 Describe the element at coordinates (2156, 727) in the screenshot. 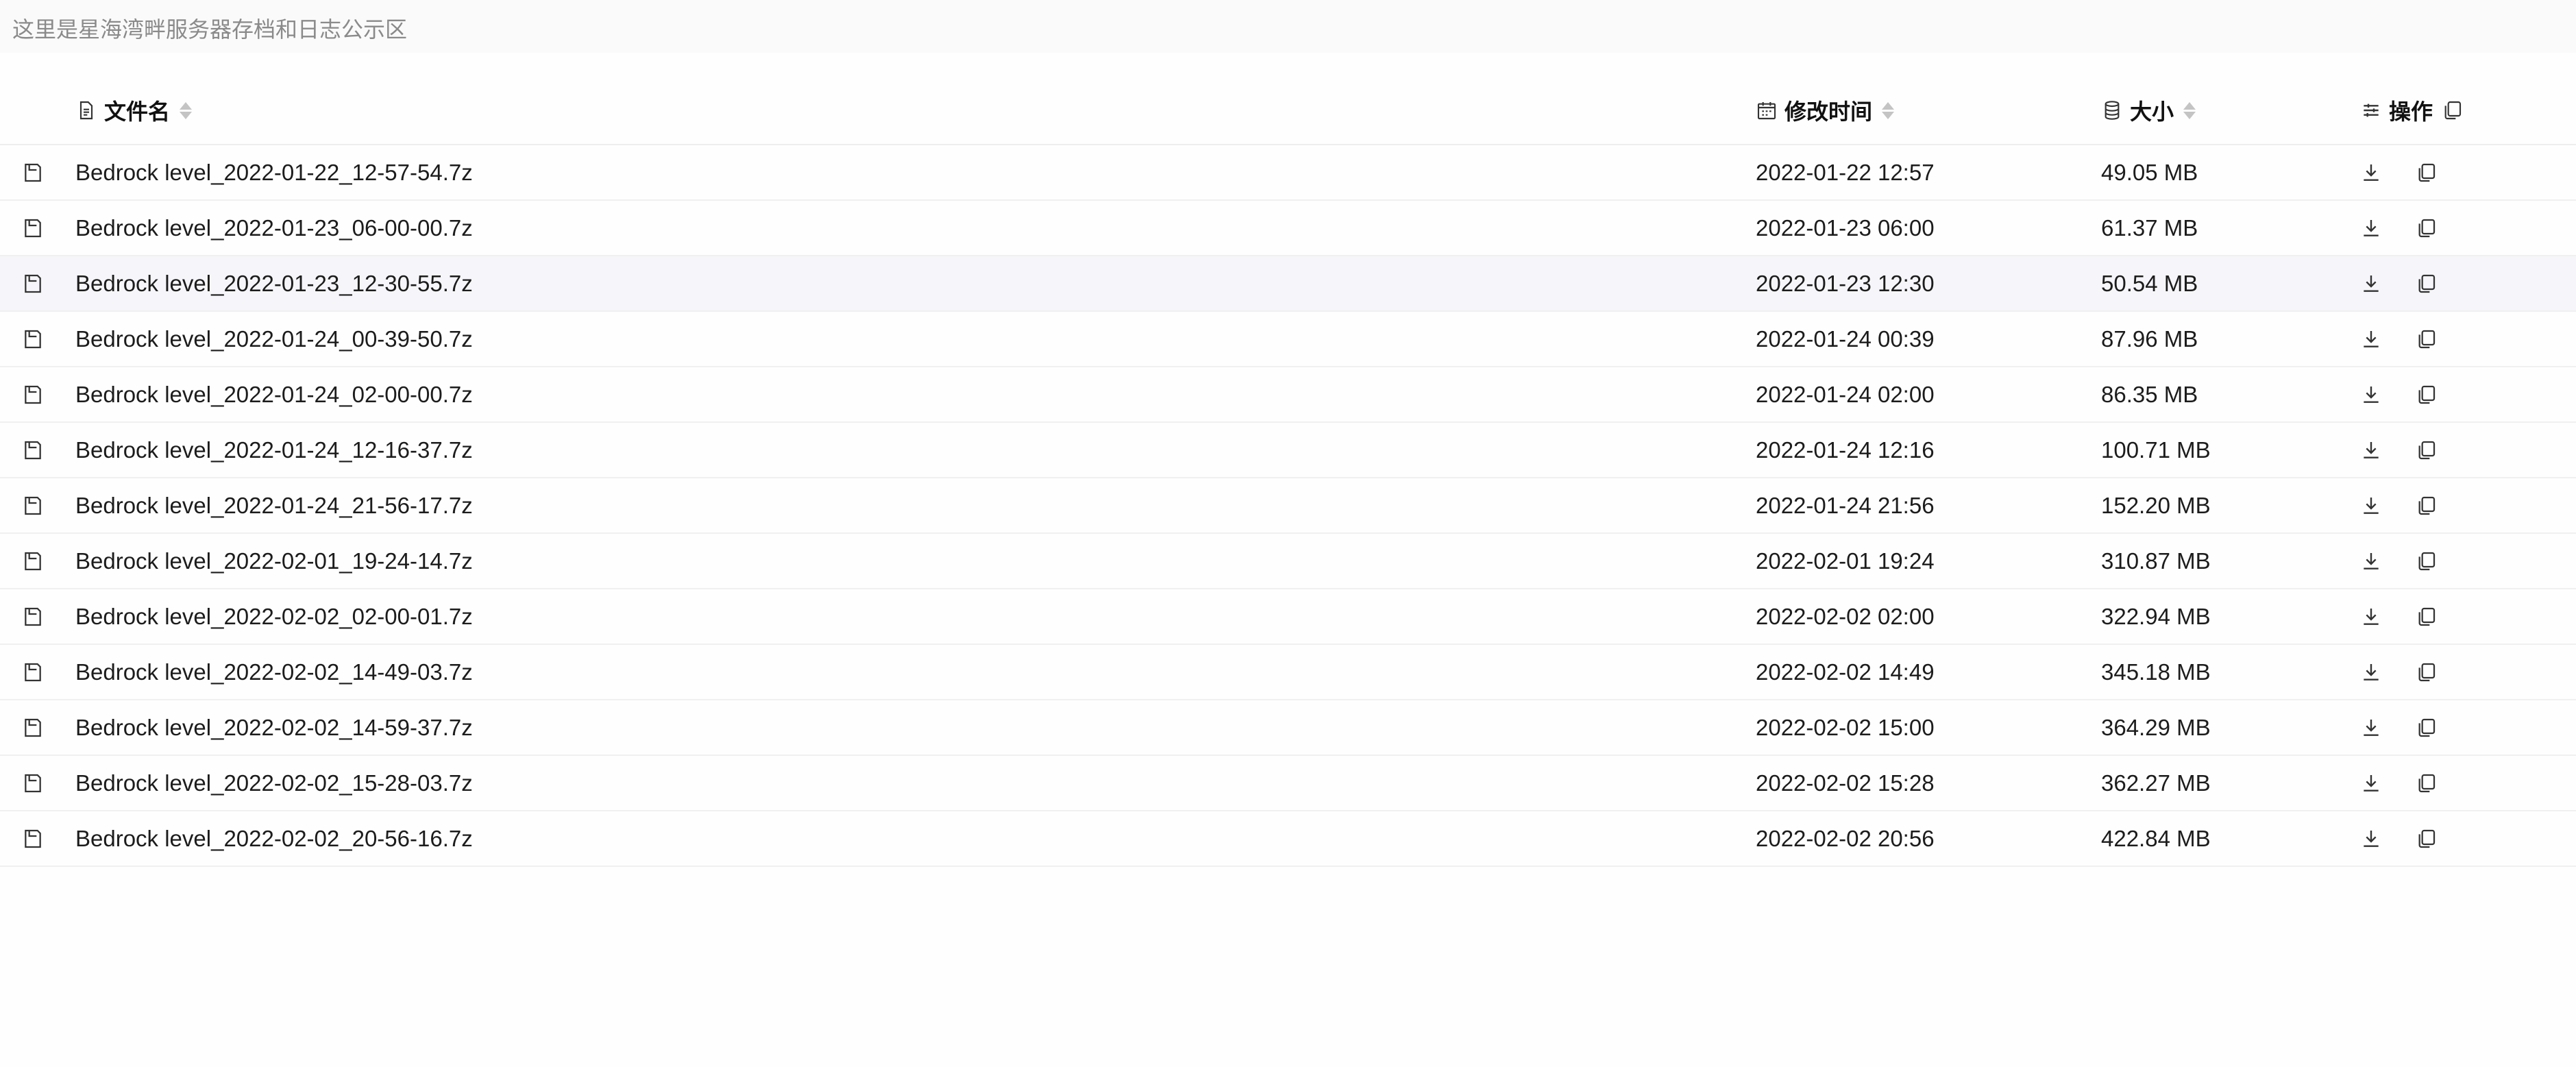

I see `file-size: 364.29 MB` at that location.